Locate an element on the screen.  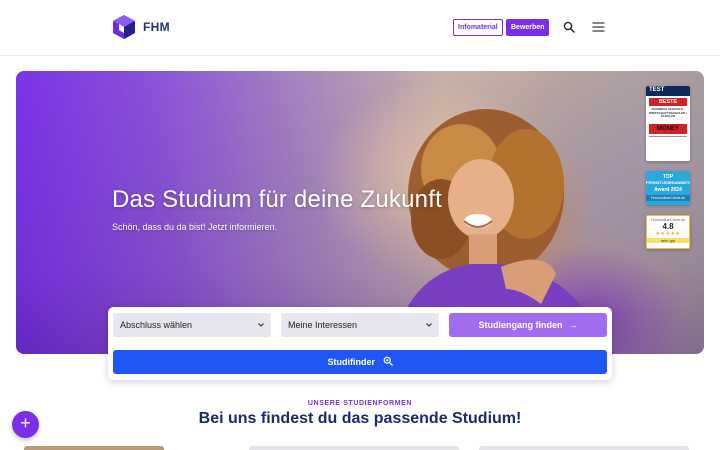
logo-text: FHM is located at coordinates (156, 27).